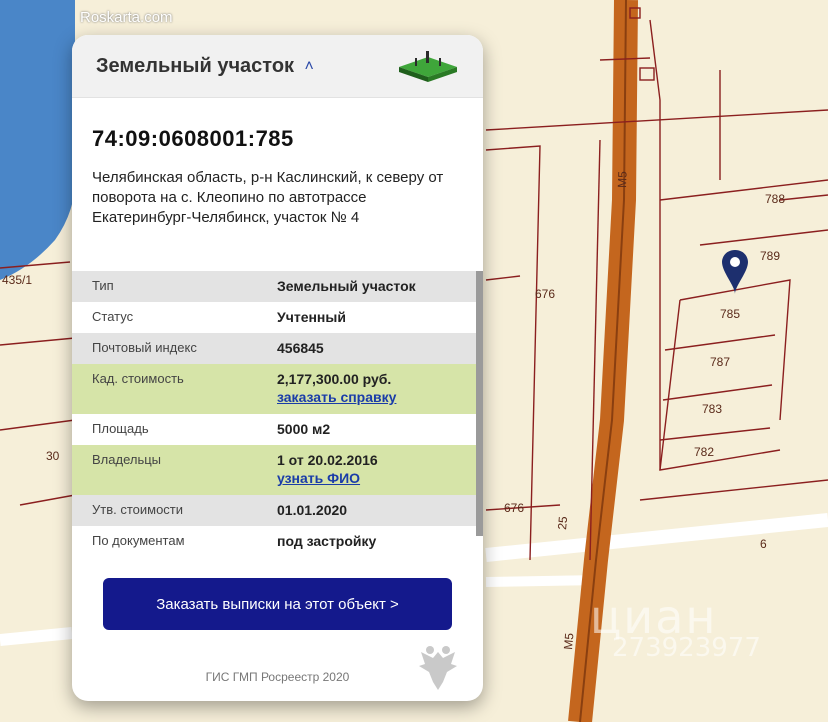 This screenshot has width=828, height=722. What do you see at coordinates (763, 544) in the screenshot?
I see `road-label: 6` at bounding box center [763, 544].